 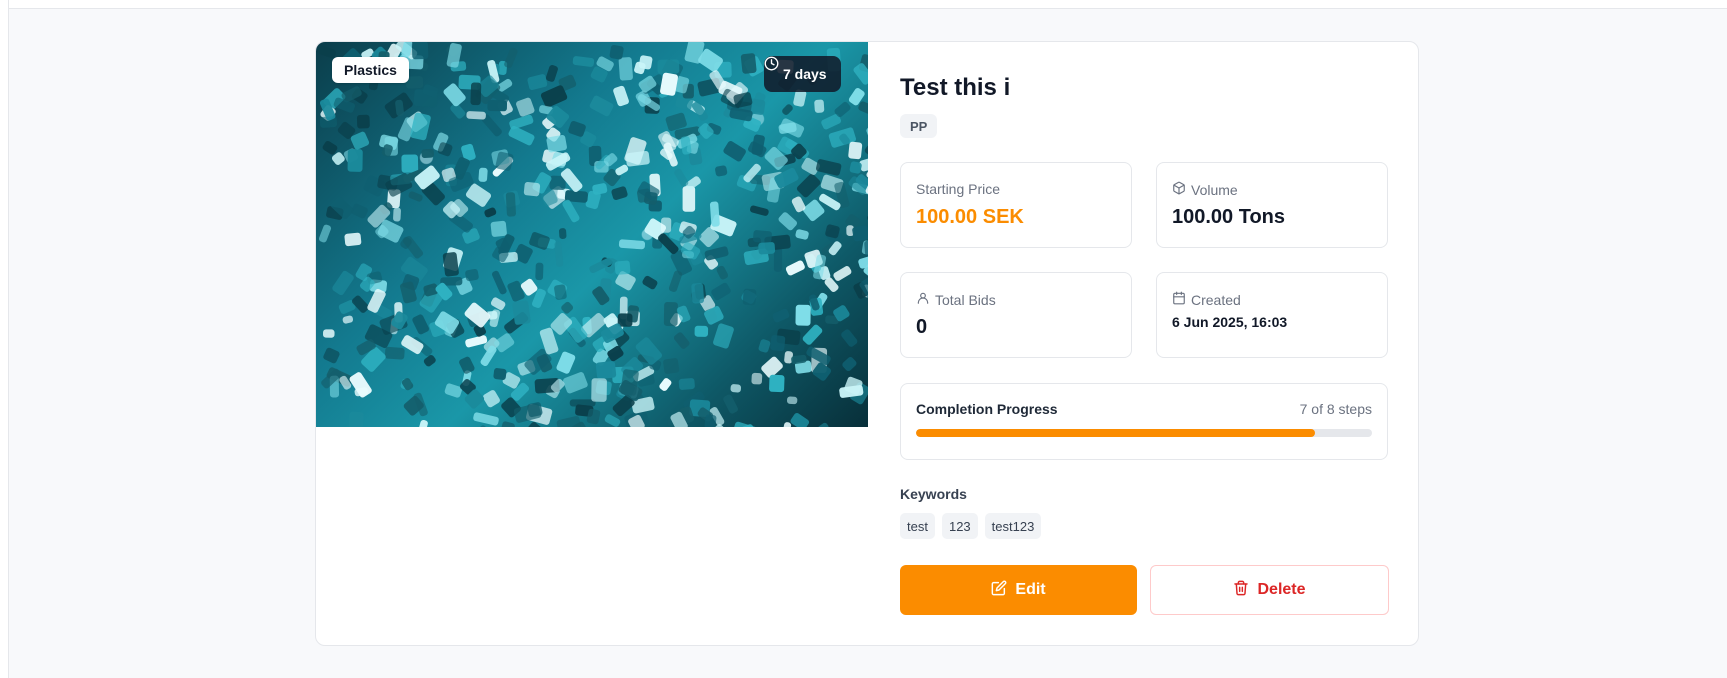 I want to click on calendar-icon, so click(x=1179, y=299).